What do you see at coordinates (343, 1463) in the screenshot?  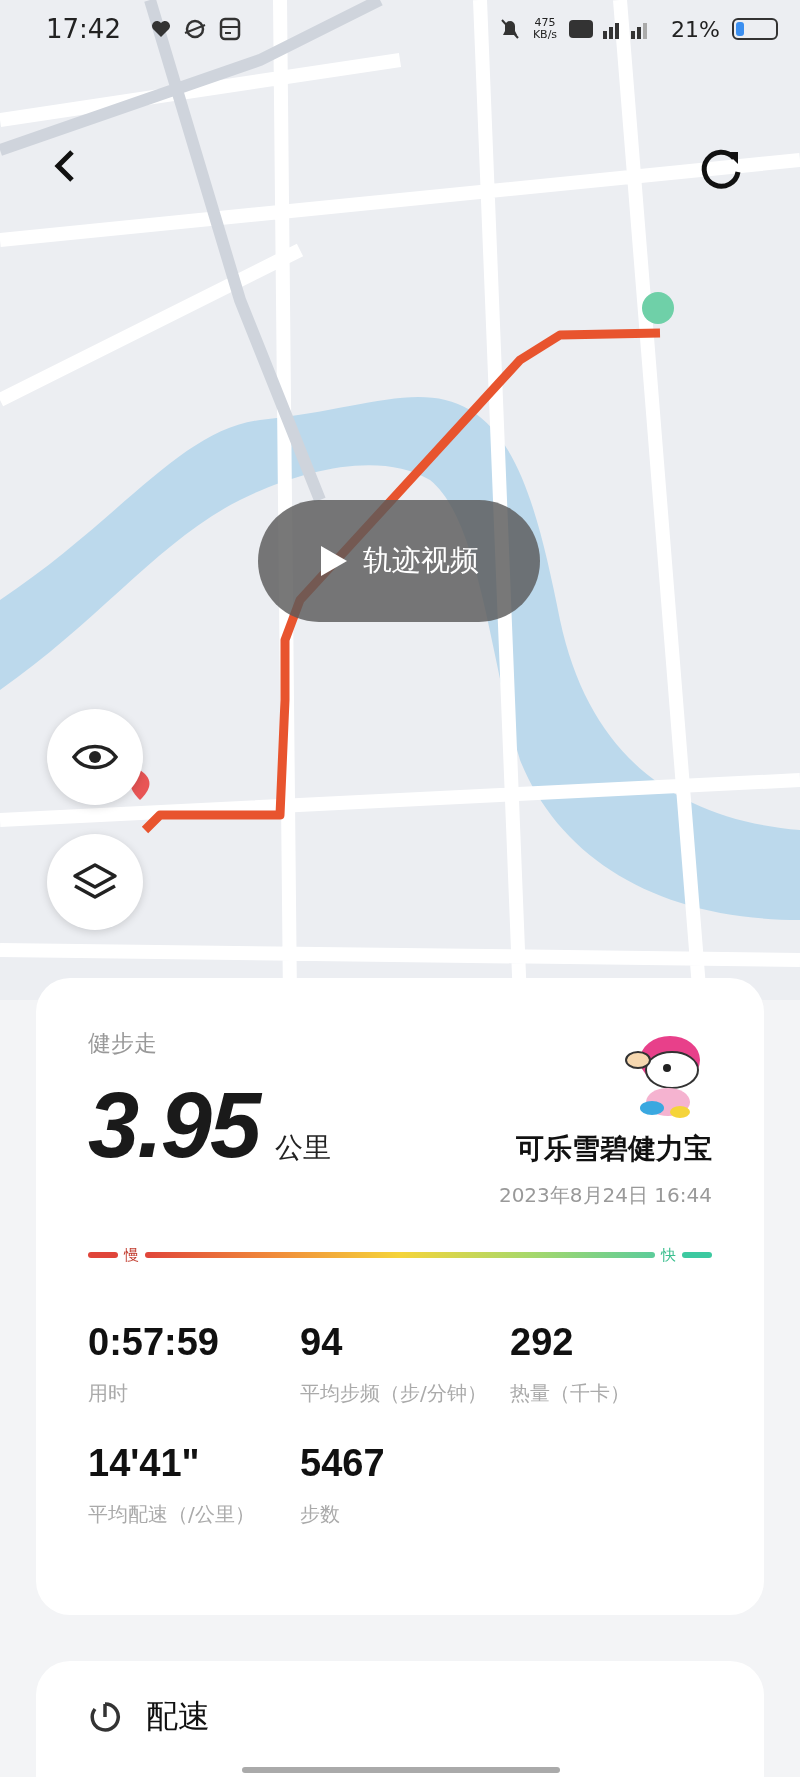 I see `stat-value: 5467` at bounding box center [343, 1463].